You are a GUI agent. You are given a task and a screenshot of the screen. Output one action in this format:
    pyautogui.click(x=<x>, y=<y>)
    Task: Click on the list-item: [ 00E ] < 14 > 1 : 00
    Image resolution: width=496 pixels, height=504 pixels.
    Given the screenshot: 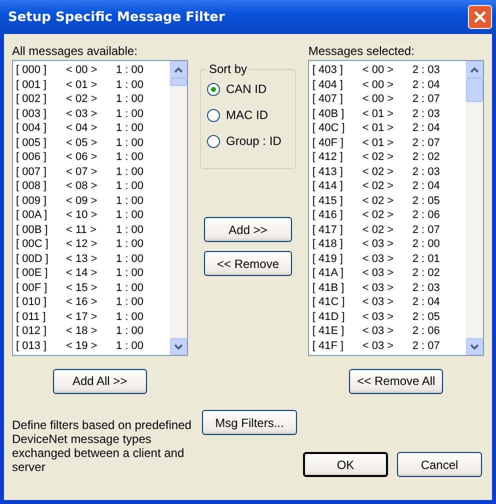 What is the action you would take?
    pyautogui.click(x=93, y=273)
    